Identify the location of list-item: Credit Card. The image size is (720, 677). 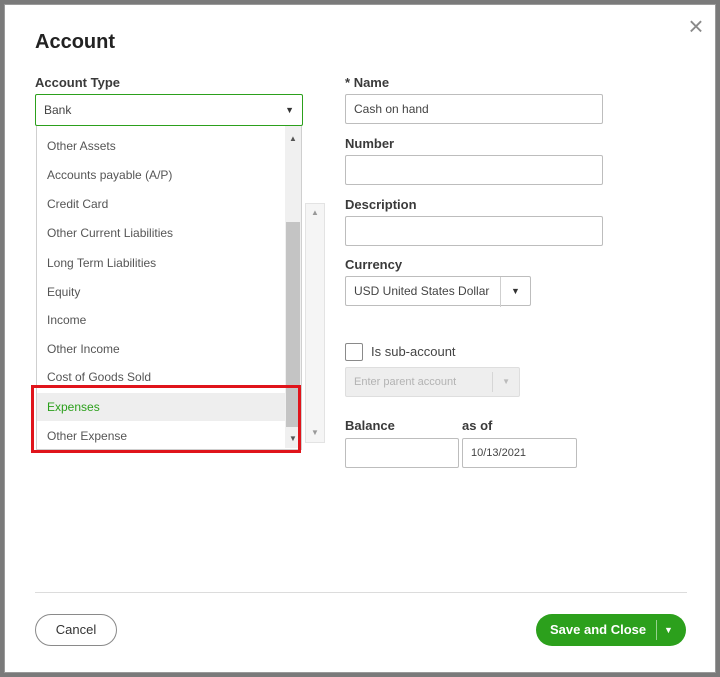
(161, 204).